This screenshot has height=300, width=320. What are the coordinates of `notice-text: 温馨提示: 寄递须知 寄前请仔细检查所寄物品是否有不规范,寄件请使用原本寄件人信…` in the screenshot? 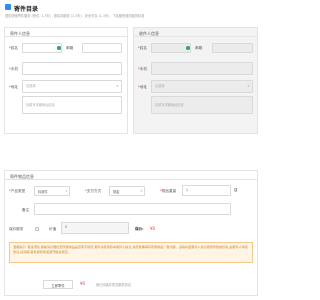 It's located at (130, 249).